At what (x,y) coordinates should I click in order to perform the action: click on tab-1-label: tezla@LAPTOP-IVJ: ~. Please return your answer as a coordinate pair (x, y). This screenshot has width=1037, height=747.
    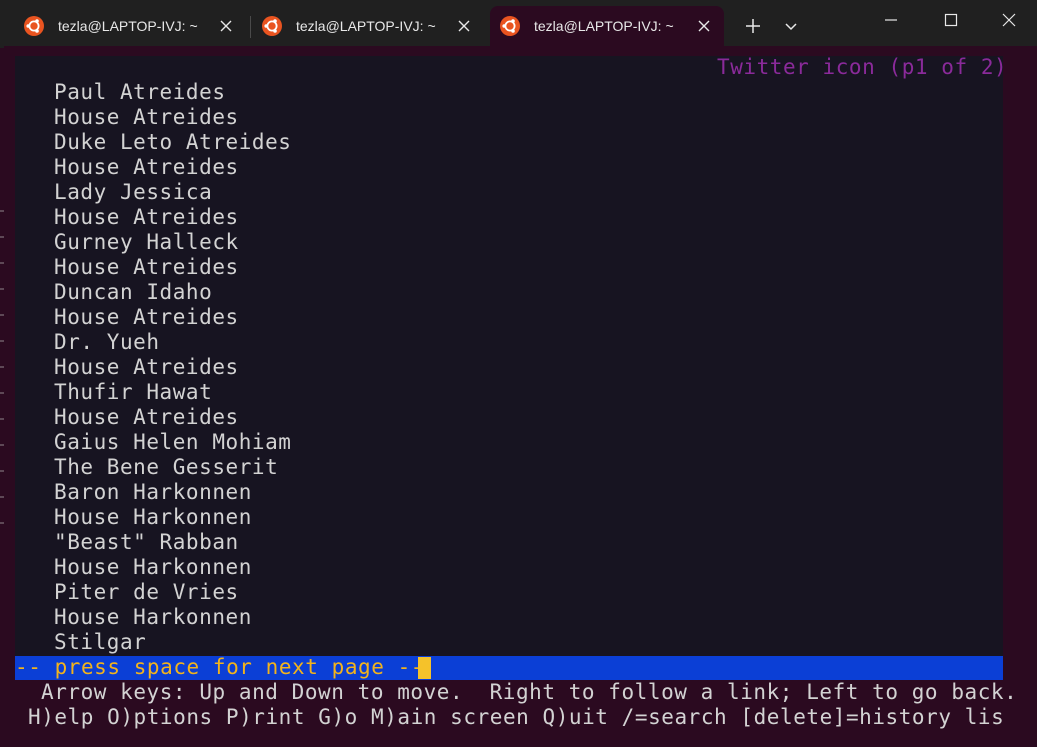
    Looking at the image, I should click on (128, 26).